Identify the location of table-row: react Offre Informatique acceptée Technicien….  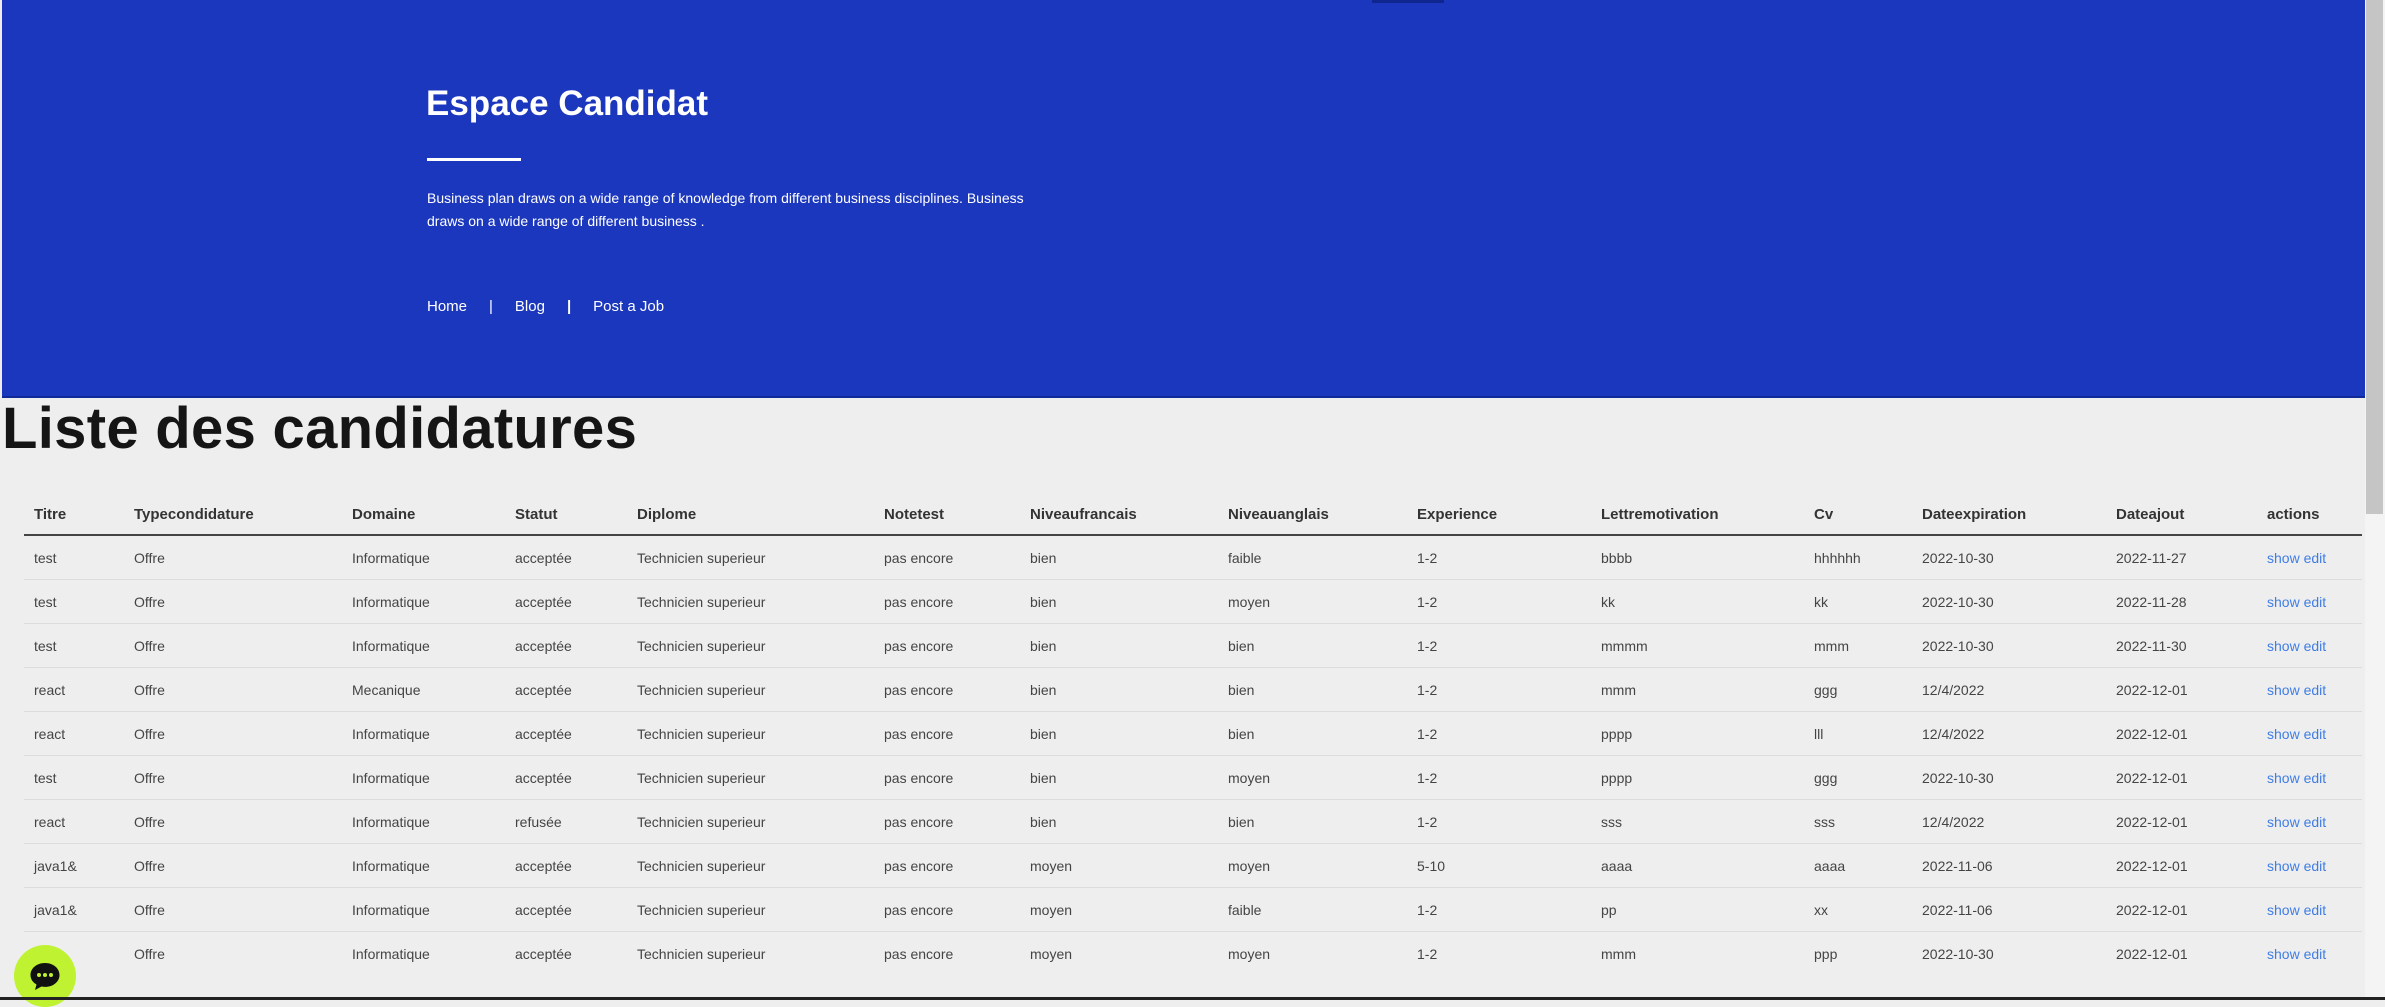
(1193, 733).